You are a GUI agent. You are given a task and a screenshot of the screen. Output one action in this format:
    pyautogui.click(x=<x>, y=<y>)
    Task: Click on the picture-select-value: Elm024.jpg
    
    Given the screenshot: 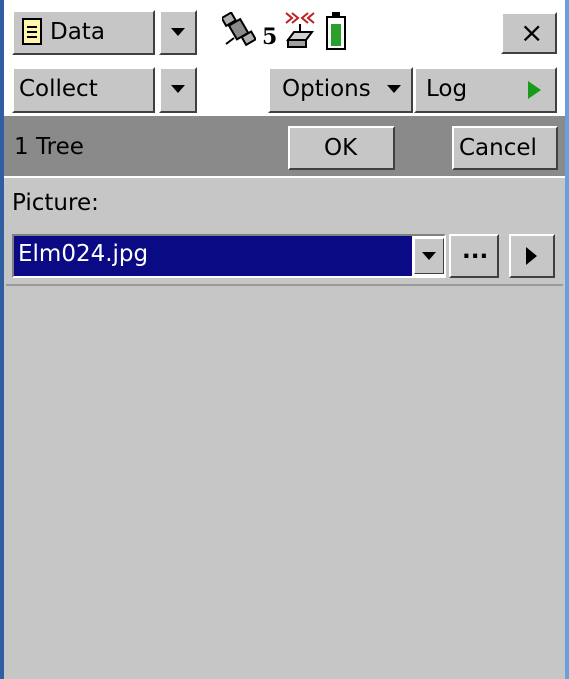 What is the action you would take?
    pyautogui.click(x=83, y=254)
    